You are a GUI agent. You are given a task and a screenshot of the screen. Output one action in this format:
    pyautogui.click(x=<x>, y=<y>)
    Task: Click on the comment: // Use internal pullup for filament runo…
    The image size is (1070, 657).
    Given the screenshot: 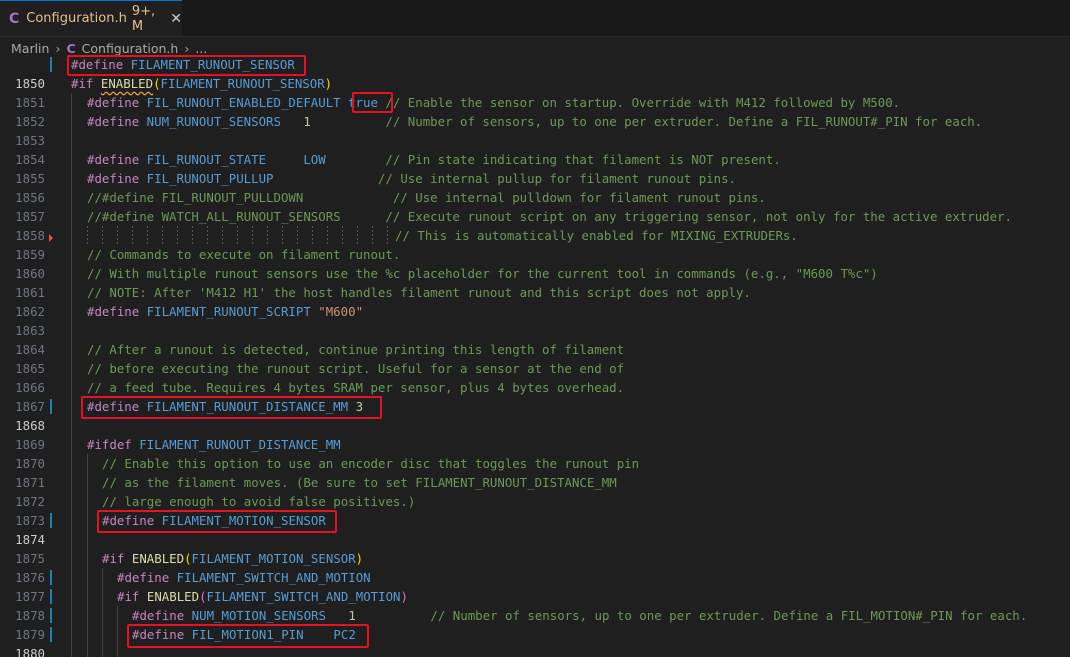 What is the action you would take?
    pyautogui.click(x=505, y=178)
    